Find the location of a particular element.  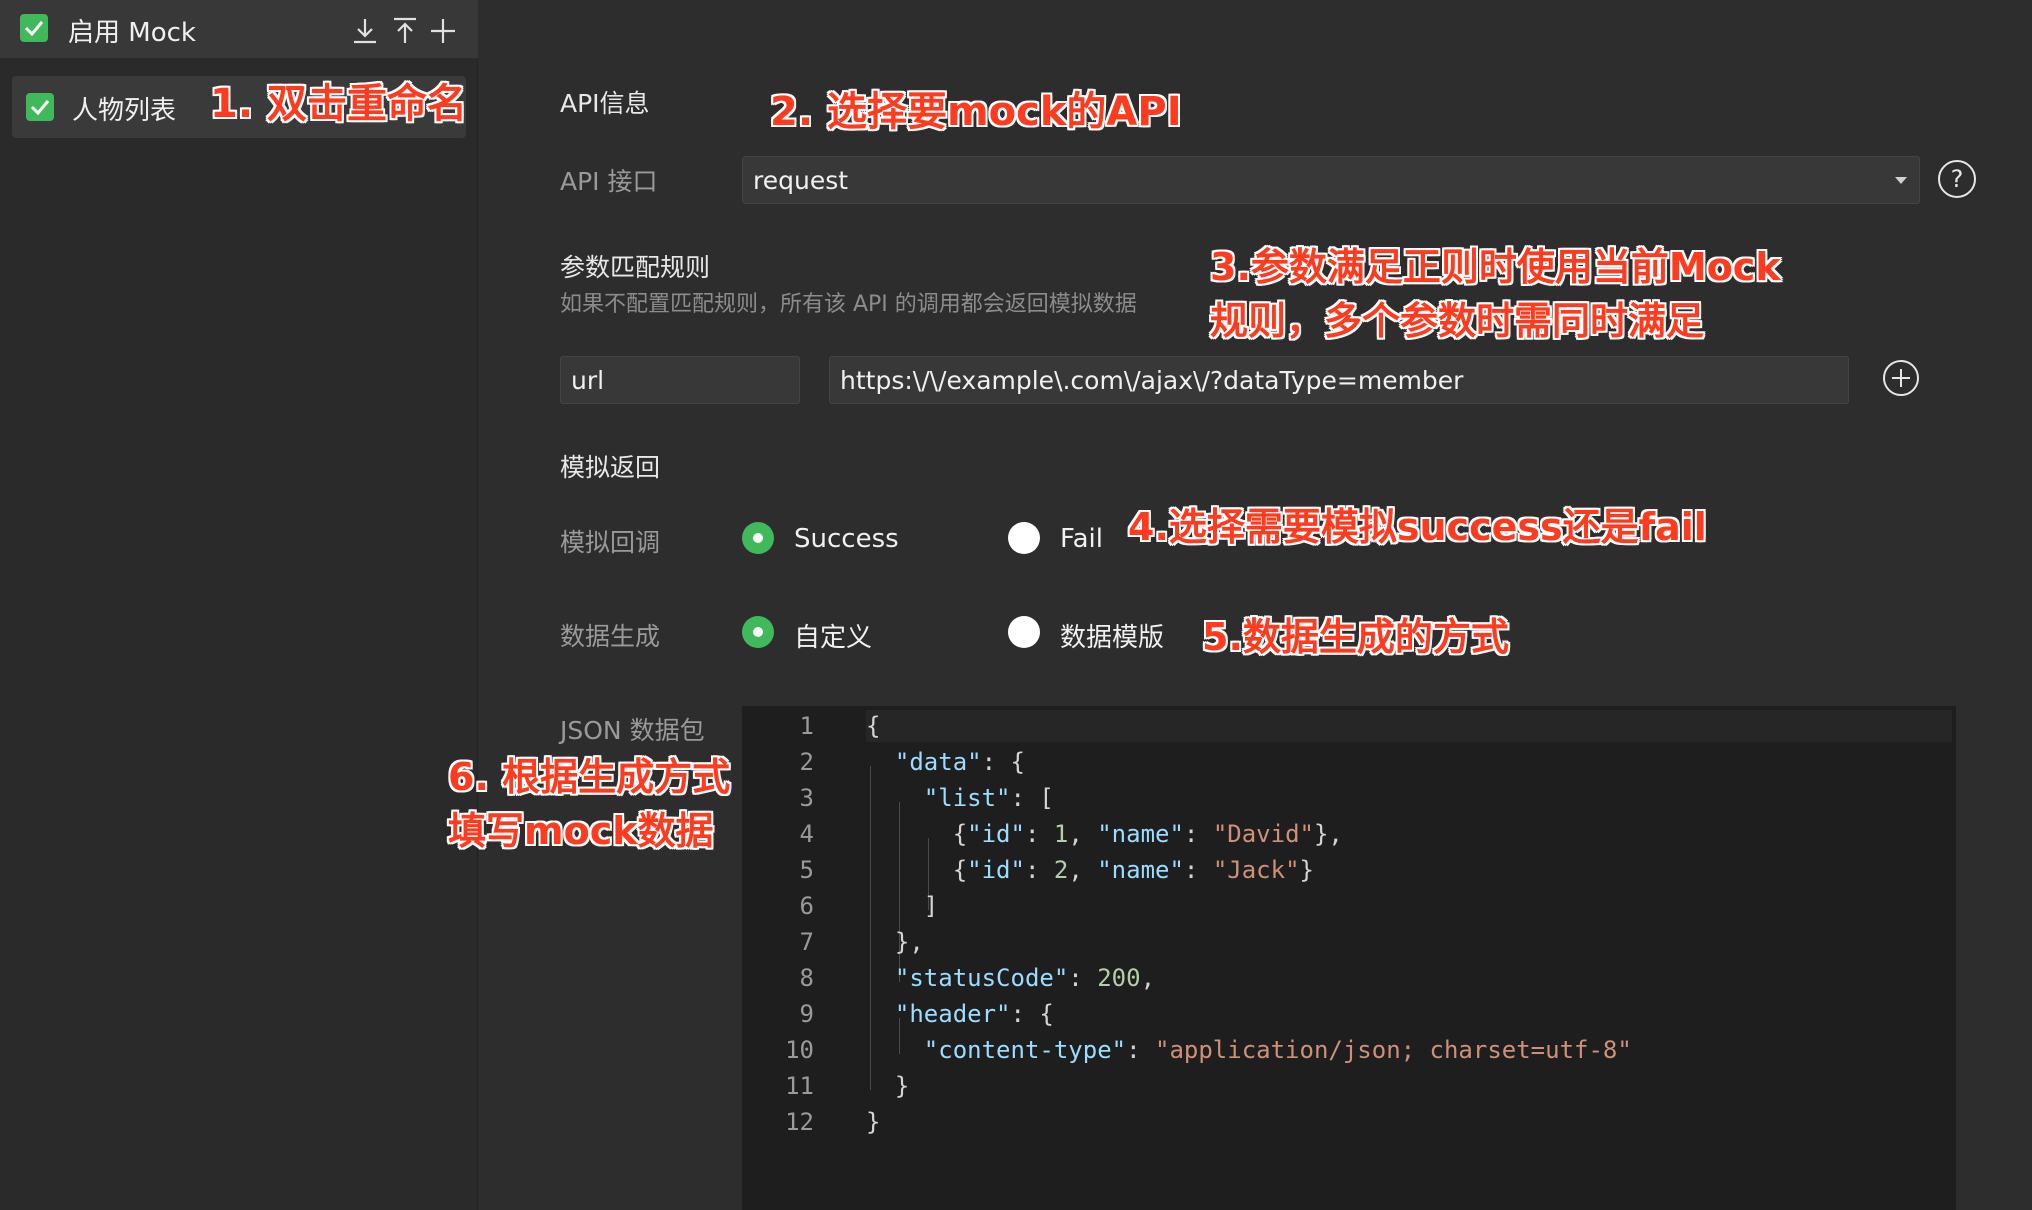

enable-mock-checkbox is located at coordinates (34, 28).